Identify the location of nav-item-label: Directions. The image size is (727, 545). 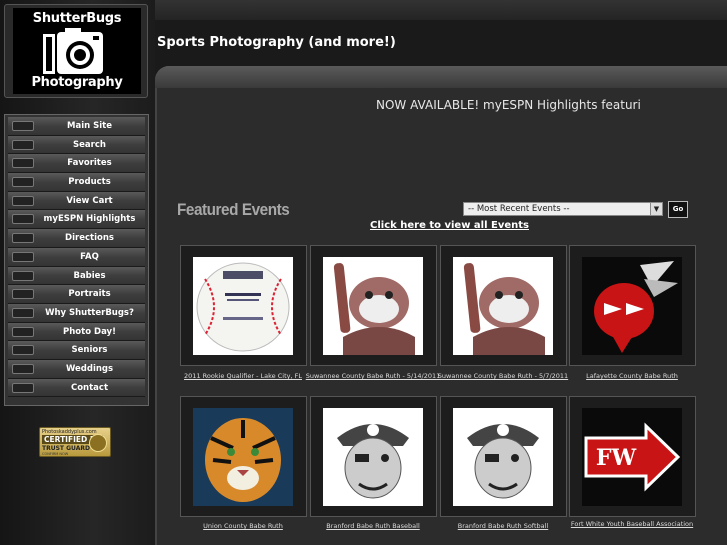
(89, 238).